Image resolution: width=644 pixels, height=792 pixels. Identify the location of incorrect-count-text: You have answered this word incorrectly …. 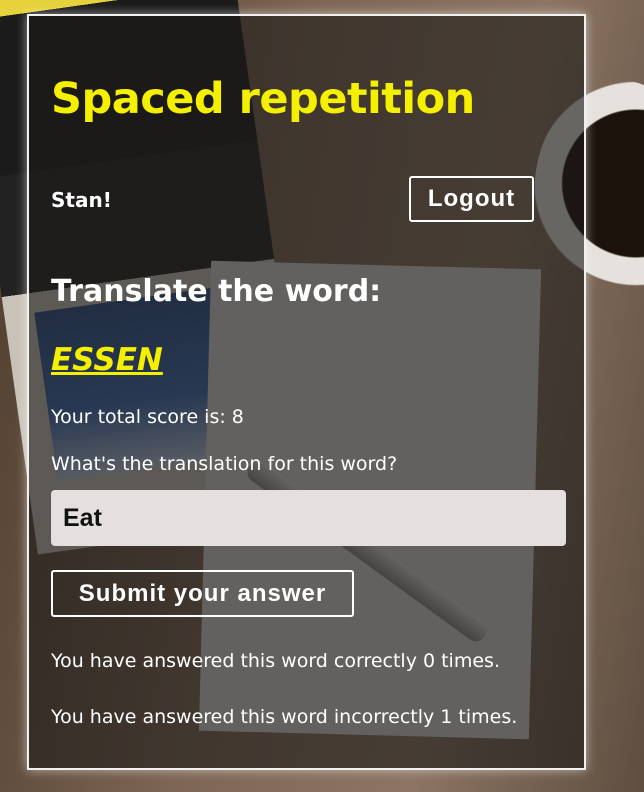
(284, 717).